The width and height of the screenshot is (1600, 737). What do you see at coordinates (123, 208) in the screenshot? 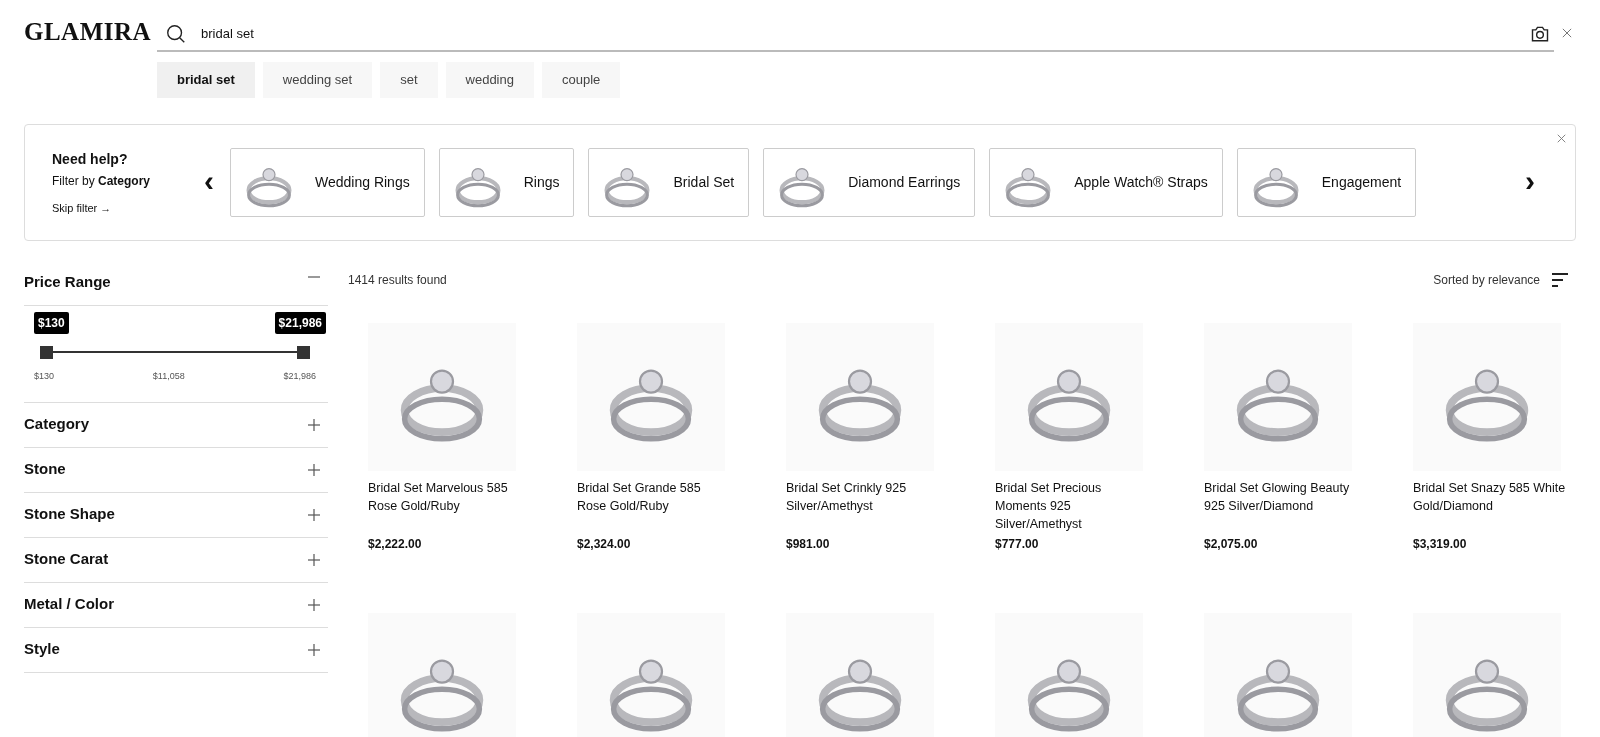
I see `skip-filter-link: Skip filter →` at bounding box center [123, 208].